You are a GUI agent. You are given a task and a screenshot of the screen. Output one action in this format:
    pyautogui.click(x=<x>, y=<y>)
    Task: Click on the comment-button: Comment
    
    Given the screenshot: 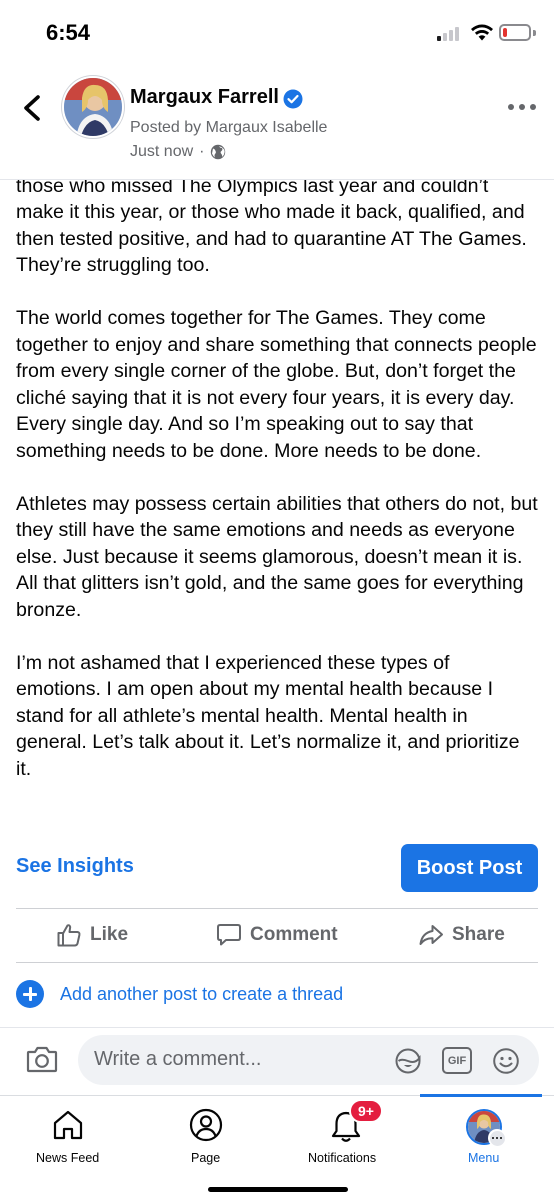 What is the action you would take?
    pyautogui.click(x=277, y=935)
    